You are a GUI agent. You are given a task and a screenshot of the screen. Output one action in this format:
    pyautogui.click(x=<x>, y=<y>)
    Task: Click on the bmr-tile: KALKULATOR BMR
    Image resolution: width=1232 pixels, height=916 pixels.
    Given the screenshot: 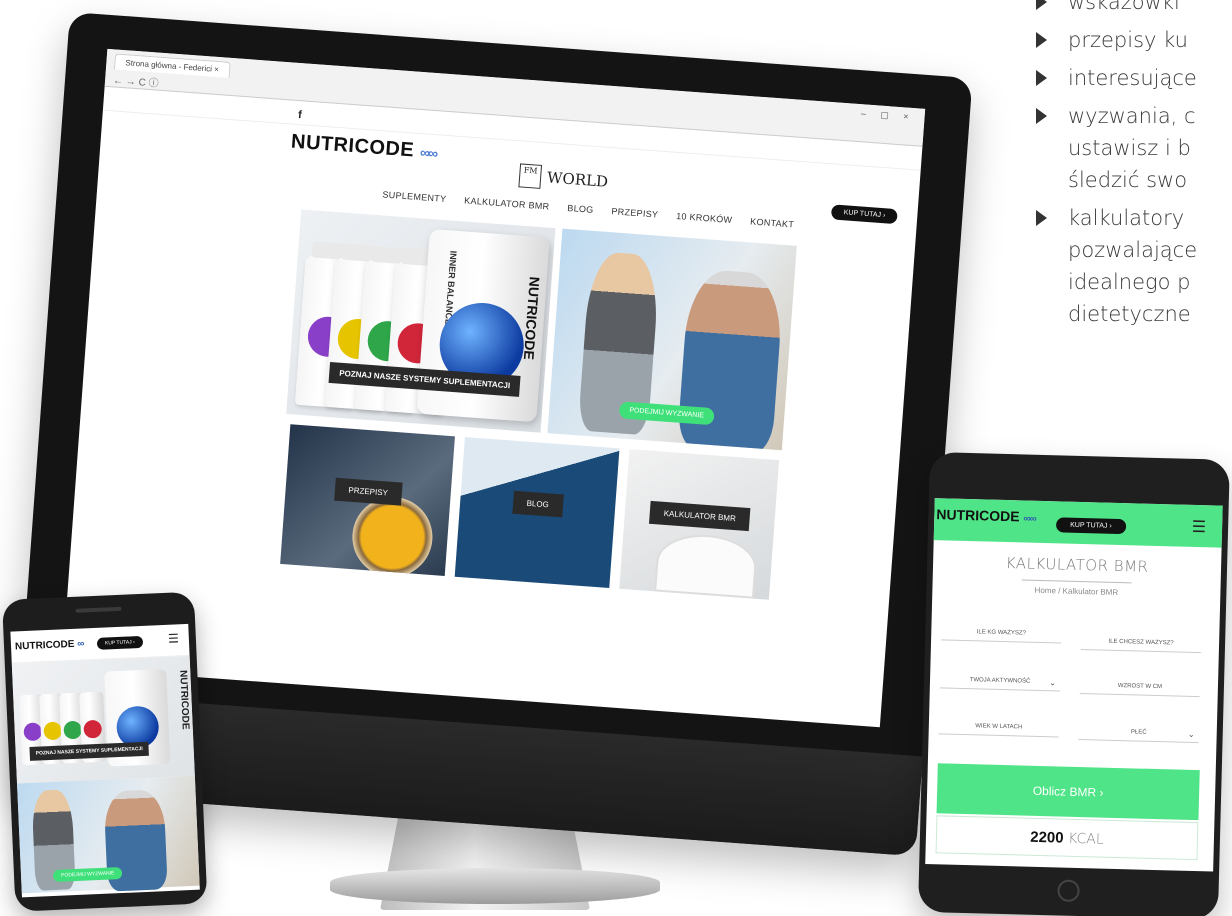 What is the action you would take?
    pyautogui.click(x=699, y=524)
    